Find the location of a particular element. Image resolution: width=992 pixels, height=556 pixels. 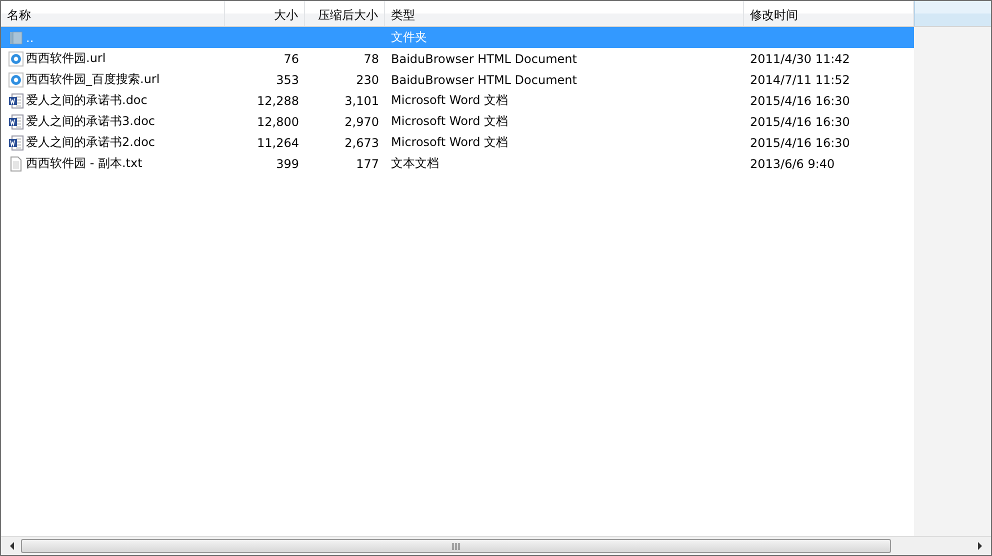

scroll-left-icon is located at coordinates (12, 546).